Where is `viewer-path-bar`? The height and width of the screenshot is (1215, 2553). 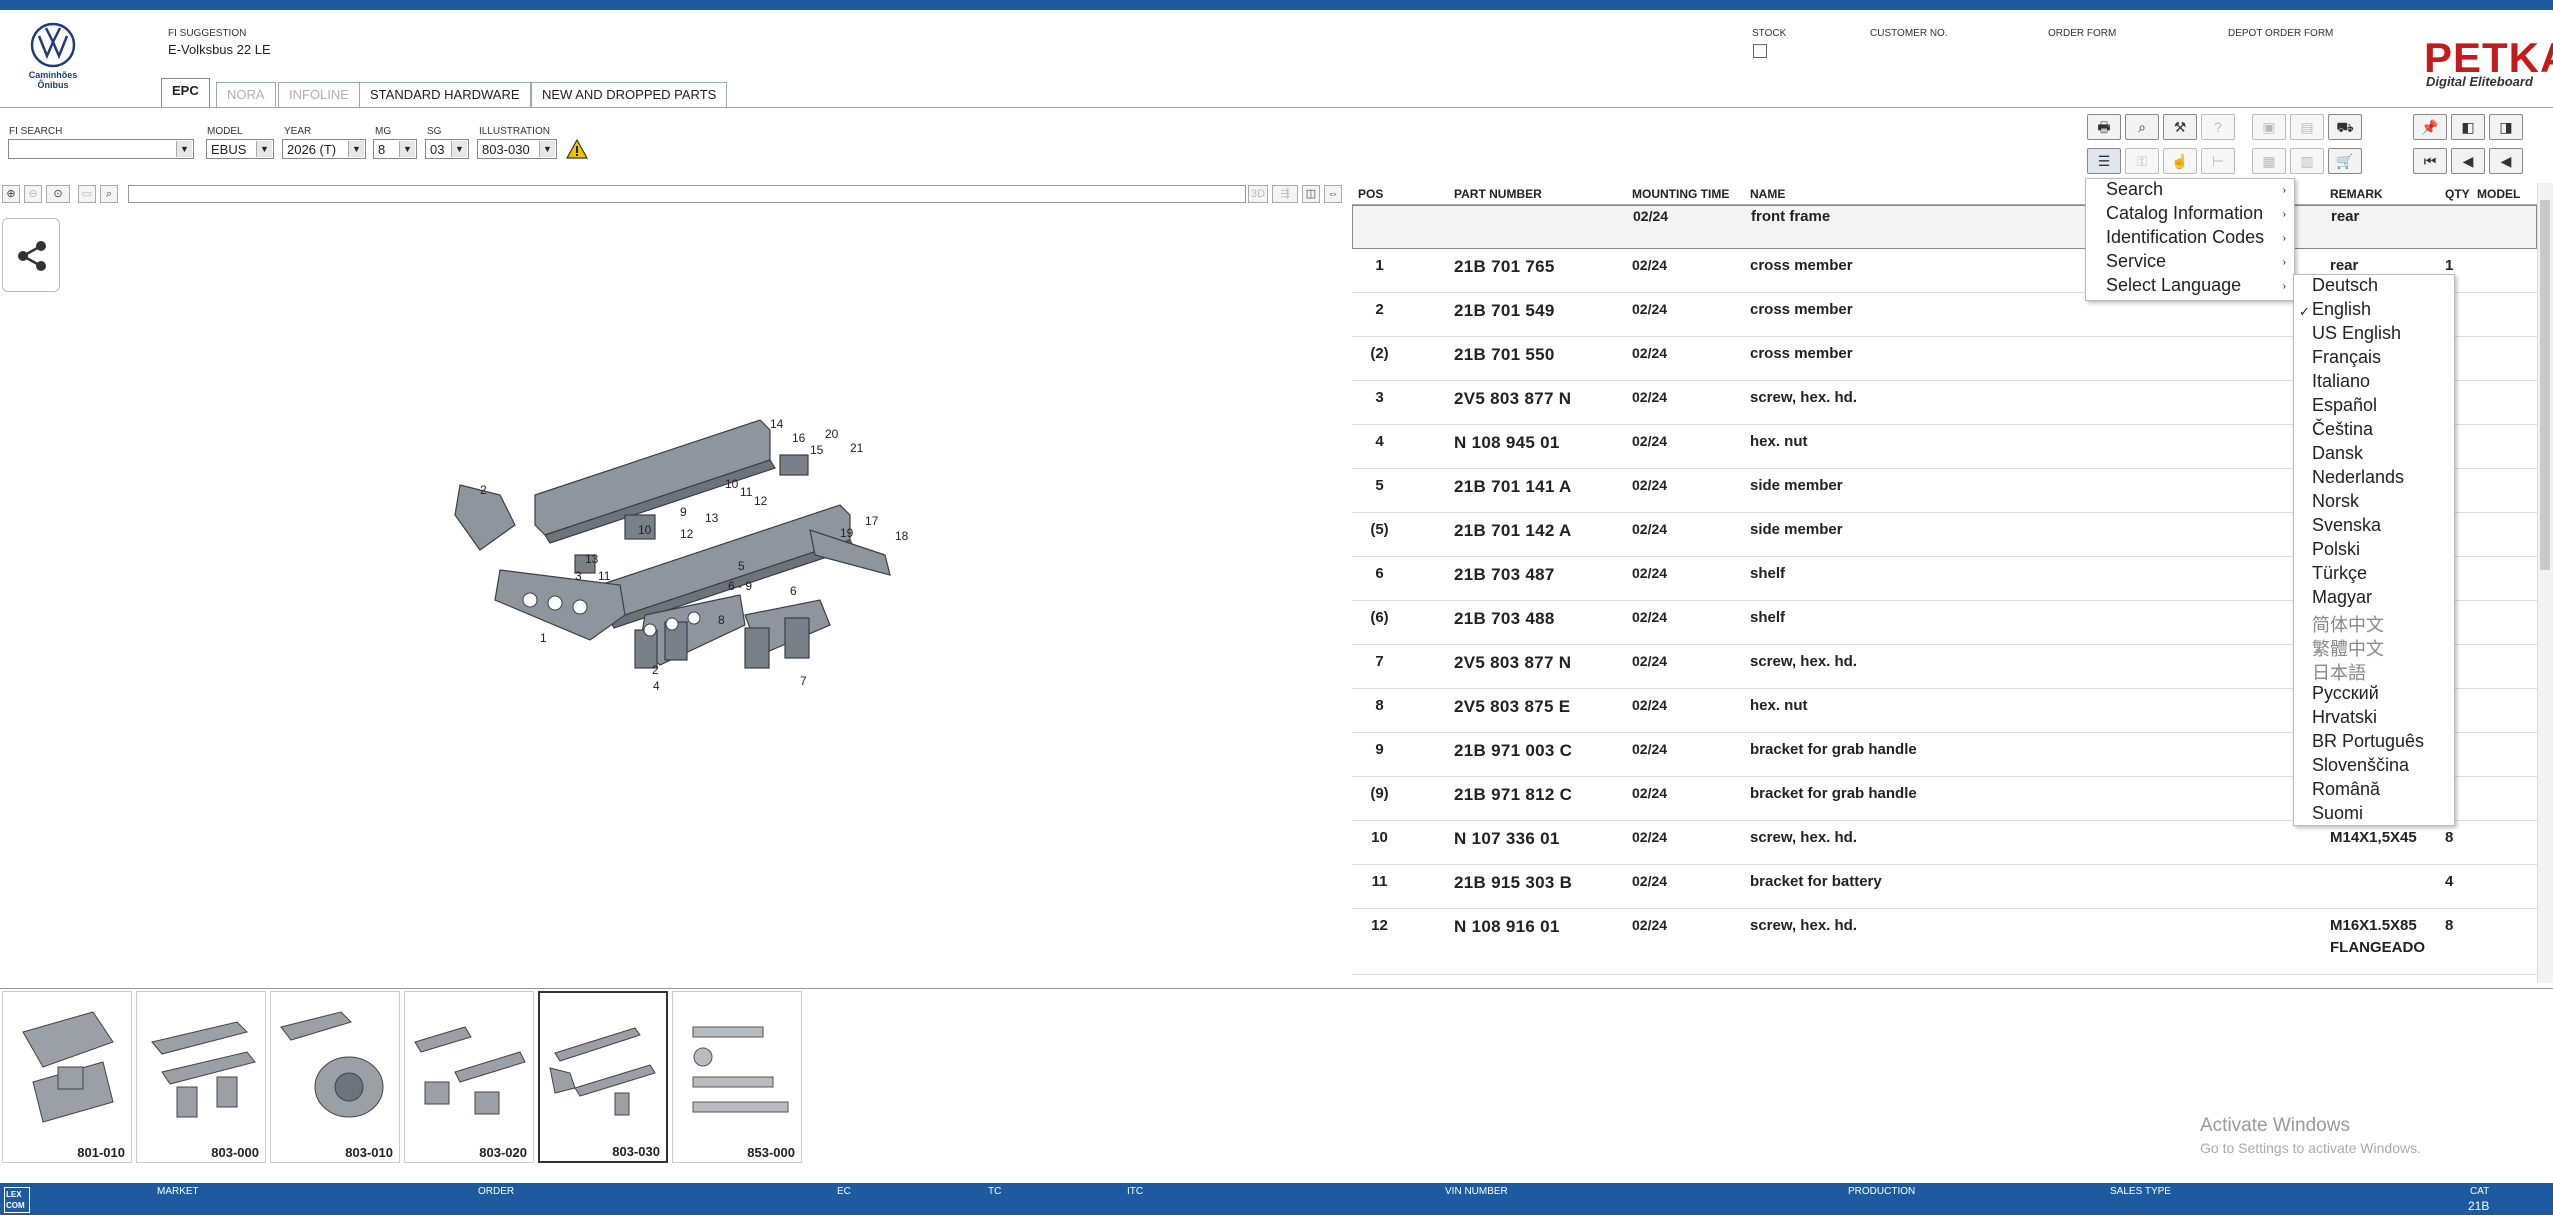
viewer-path-bar is located at coordinates (687, 194).